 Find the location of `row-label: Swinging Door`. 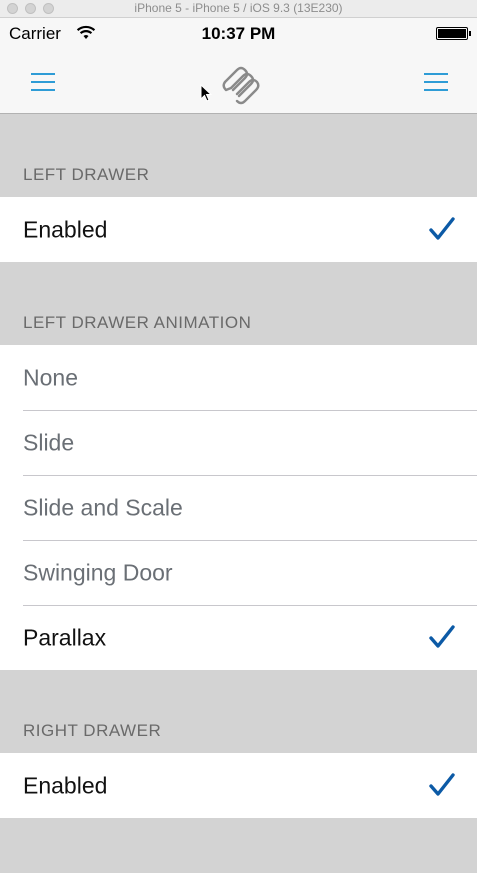

row-label: Swinging Door is located at coordinates (98, 572).